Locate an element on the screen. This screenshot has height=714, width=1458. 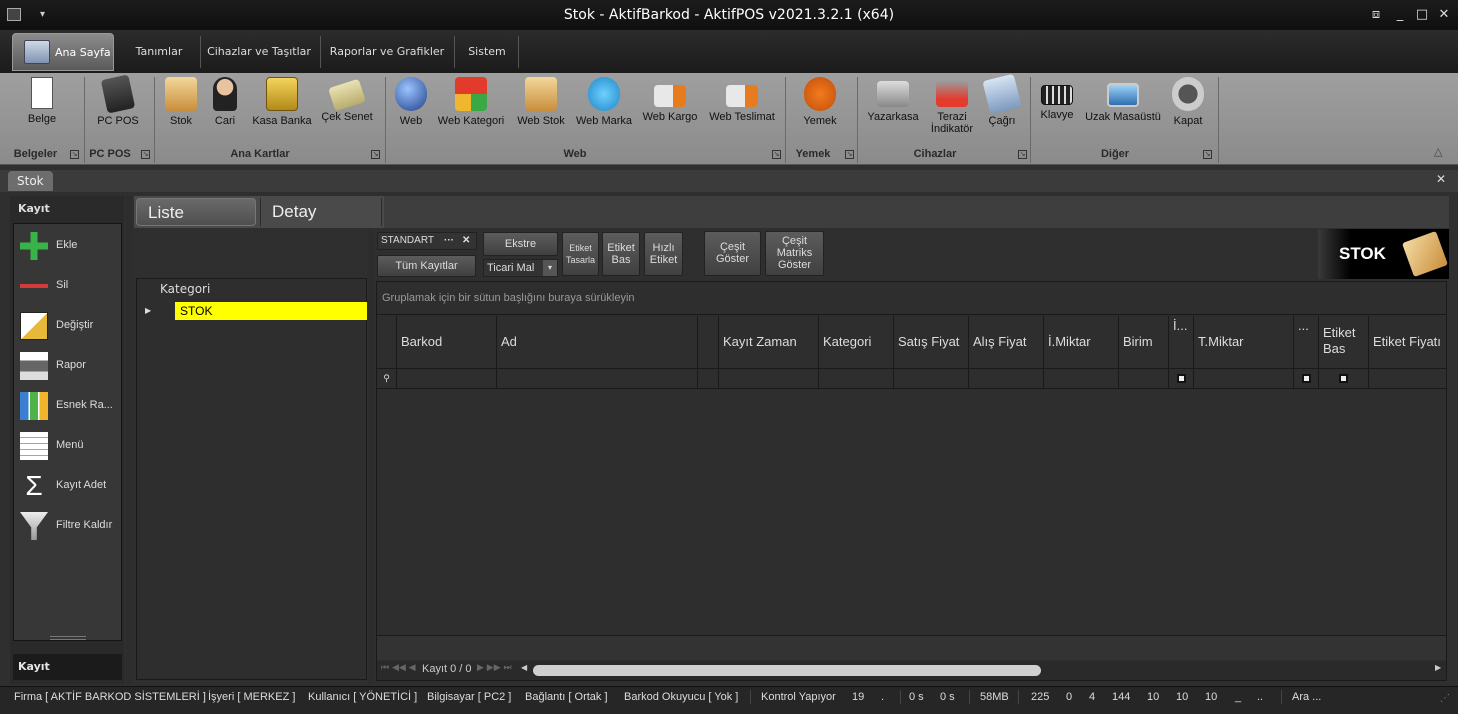
nav-last-icon: ▶ ▶▶ ⏭ is located at coordinates (494, 668).